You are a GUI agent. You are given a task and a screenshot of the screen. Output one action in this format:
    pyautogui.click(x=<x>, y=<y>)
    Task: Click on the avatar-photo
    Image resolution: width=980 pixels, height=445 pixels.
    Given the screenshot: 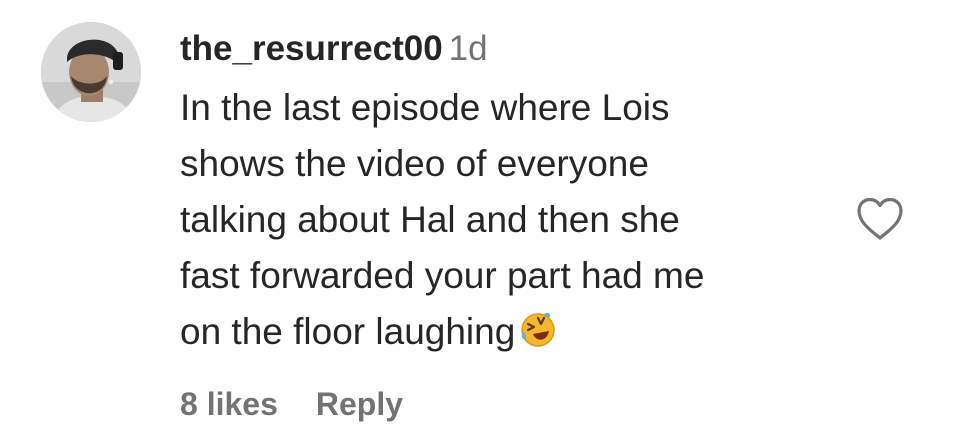 What is the action you would take?
    pyautogui.click(x=91, y=72)
    